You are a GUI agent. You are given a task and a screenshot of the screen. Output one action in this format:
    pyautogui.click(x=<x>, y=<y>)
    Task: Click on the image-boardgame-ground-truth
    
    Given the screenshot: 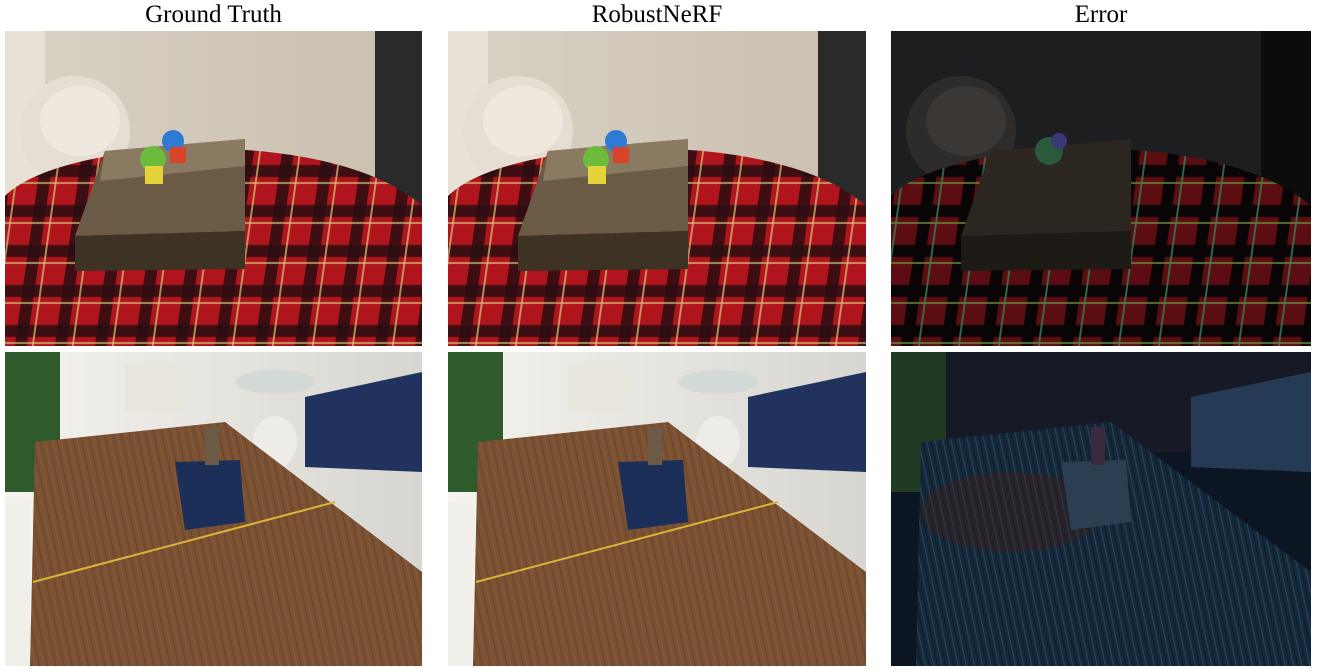 What is the action you would take?
    pyautogui.click(x=213, y=188)
    